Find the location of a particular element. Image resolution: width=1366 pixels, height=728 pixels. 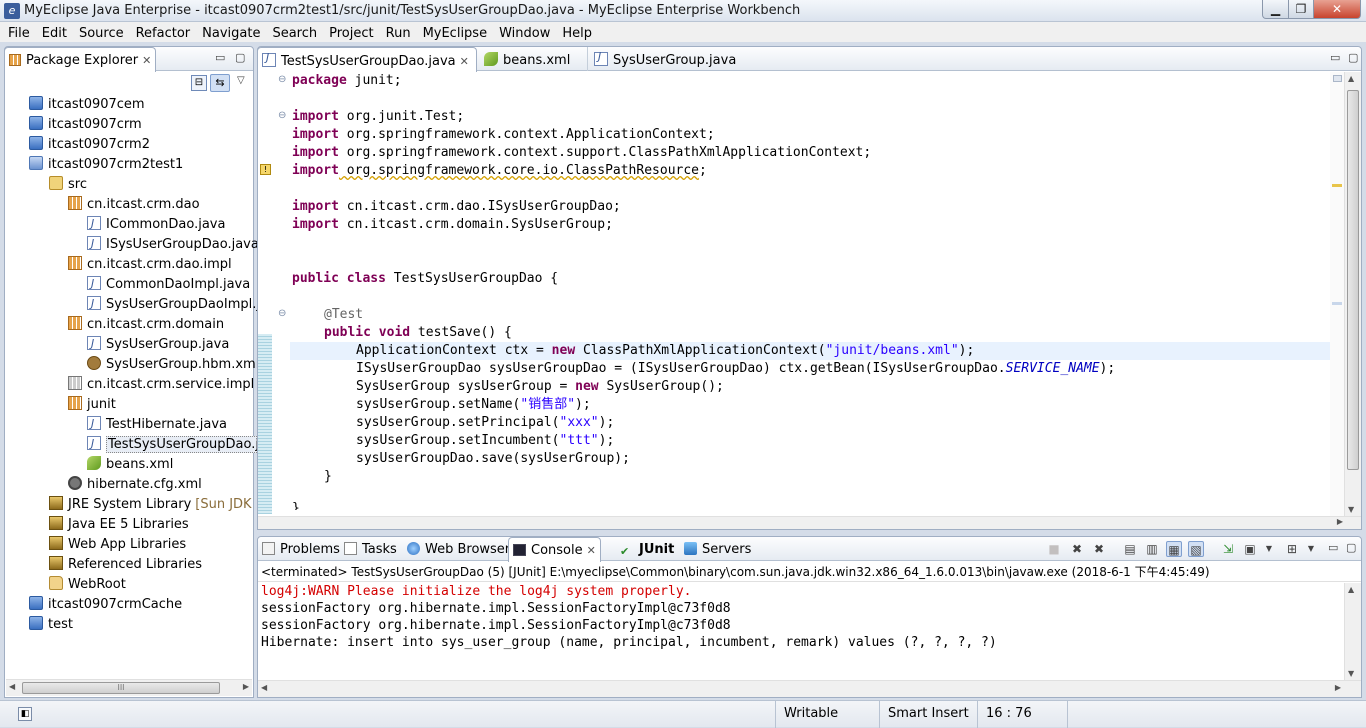

tree-item: itcast0907crm2 is located at coordinates (89, 145).